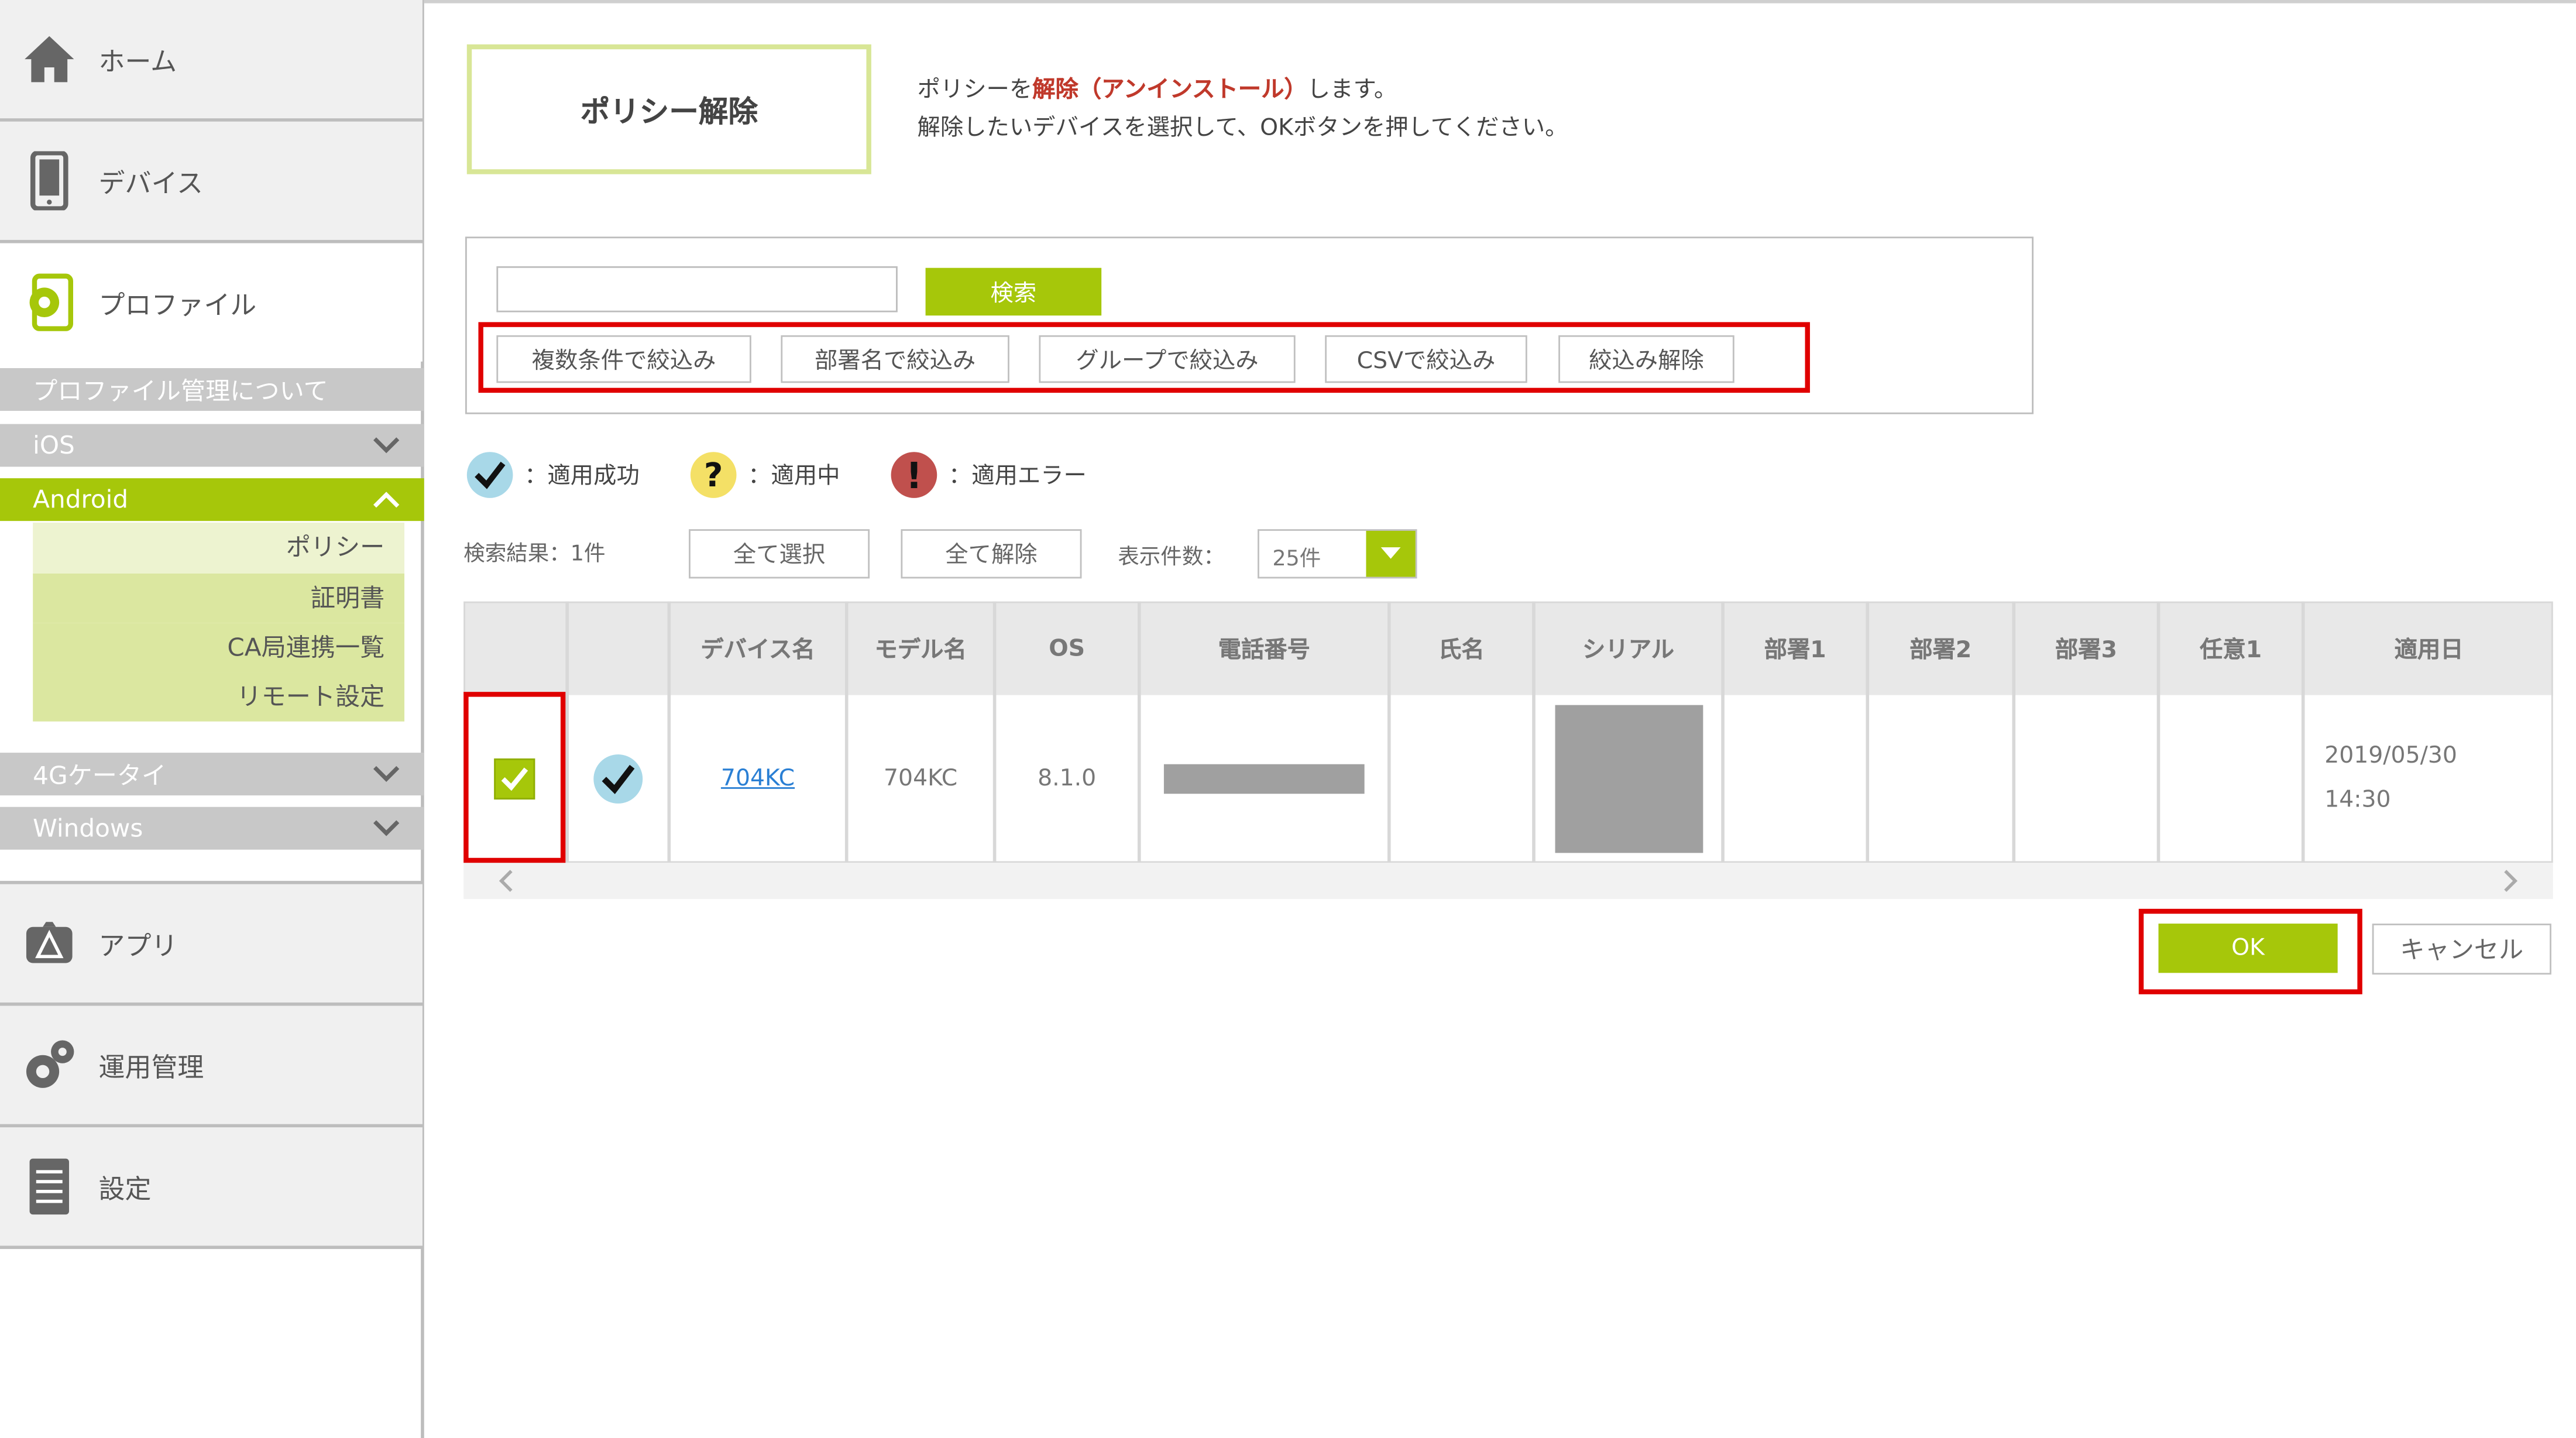  I want to click on nav-profile: プロファイル, so click(211, 302).